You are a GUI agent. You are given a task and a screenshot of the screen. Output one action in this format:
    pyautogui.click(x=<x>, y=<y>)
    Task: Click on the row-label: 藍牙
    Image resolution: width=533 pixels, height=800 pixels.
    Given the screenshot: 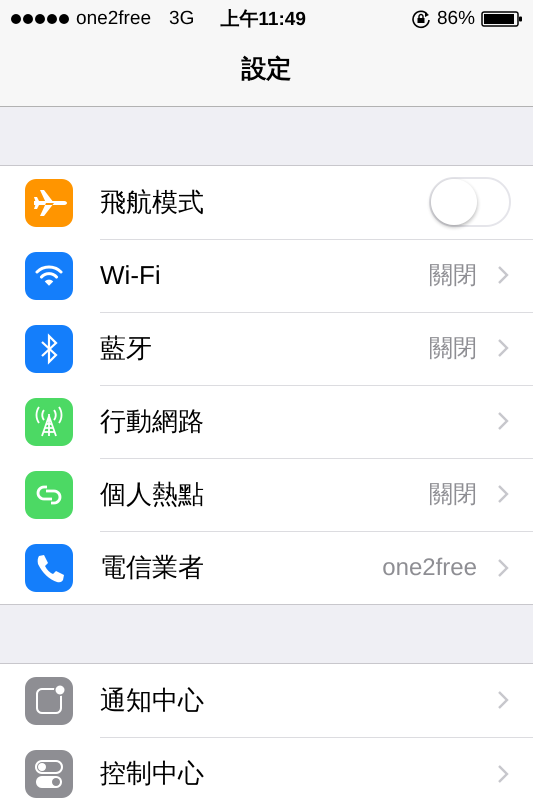 What is the action you would take?
    pyautogui.click(x=126, y=348)
    